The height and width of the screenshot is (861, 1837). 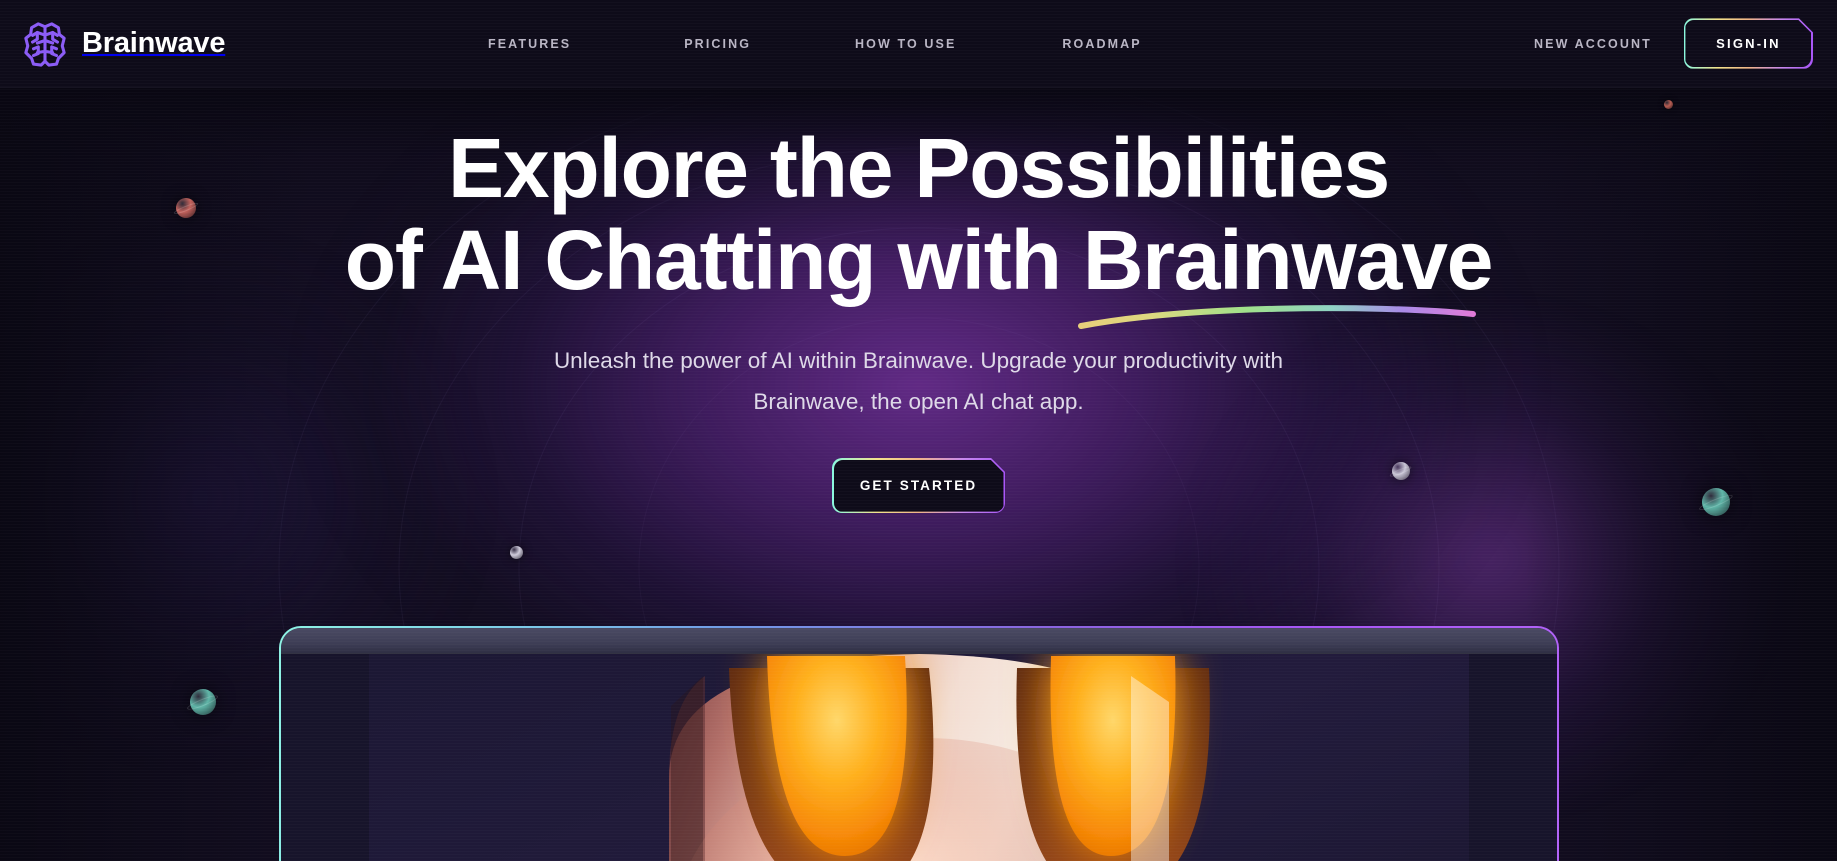 I want to click on get-started-label: GET STARTED, so click(x=918, y=486).